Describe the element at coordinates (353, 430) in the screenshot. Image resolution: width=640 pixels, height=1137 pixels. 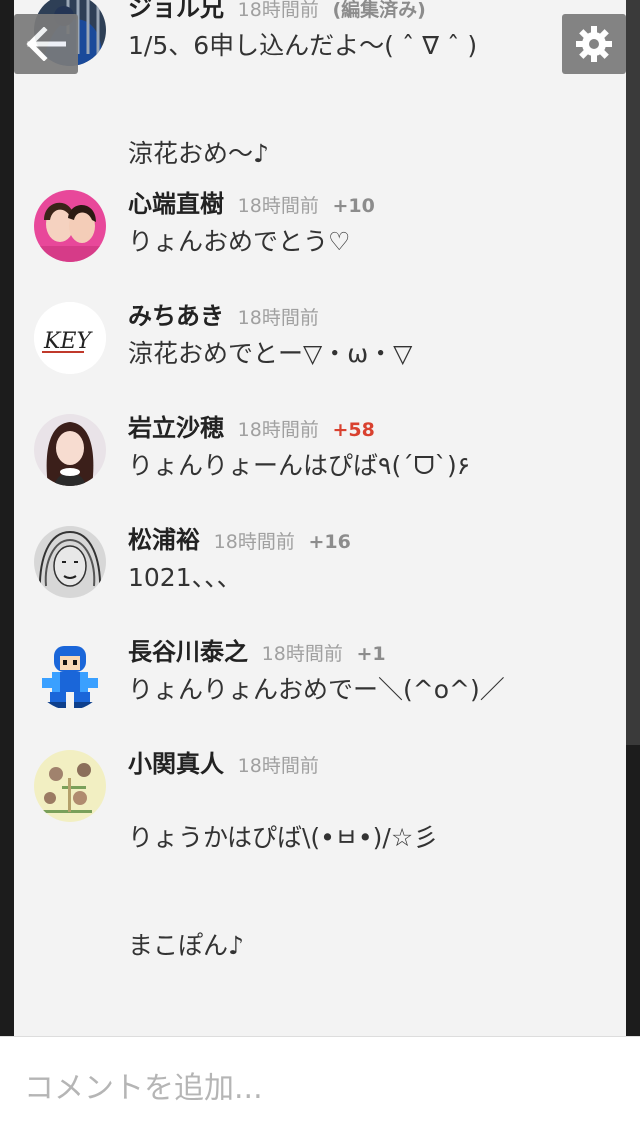
I see `vote-count: +58` at that location.